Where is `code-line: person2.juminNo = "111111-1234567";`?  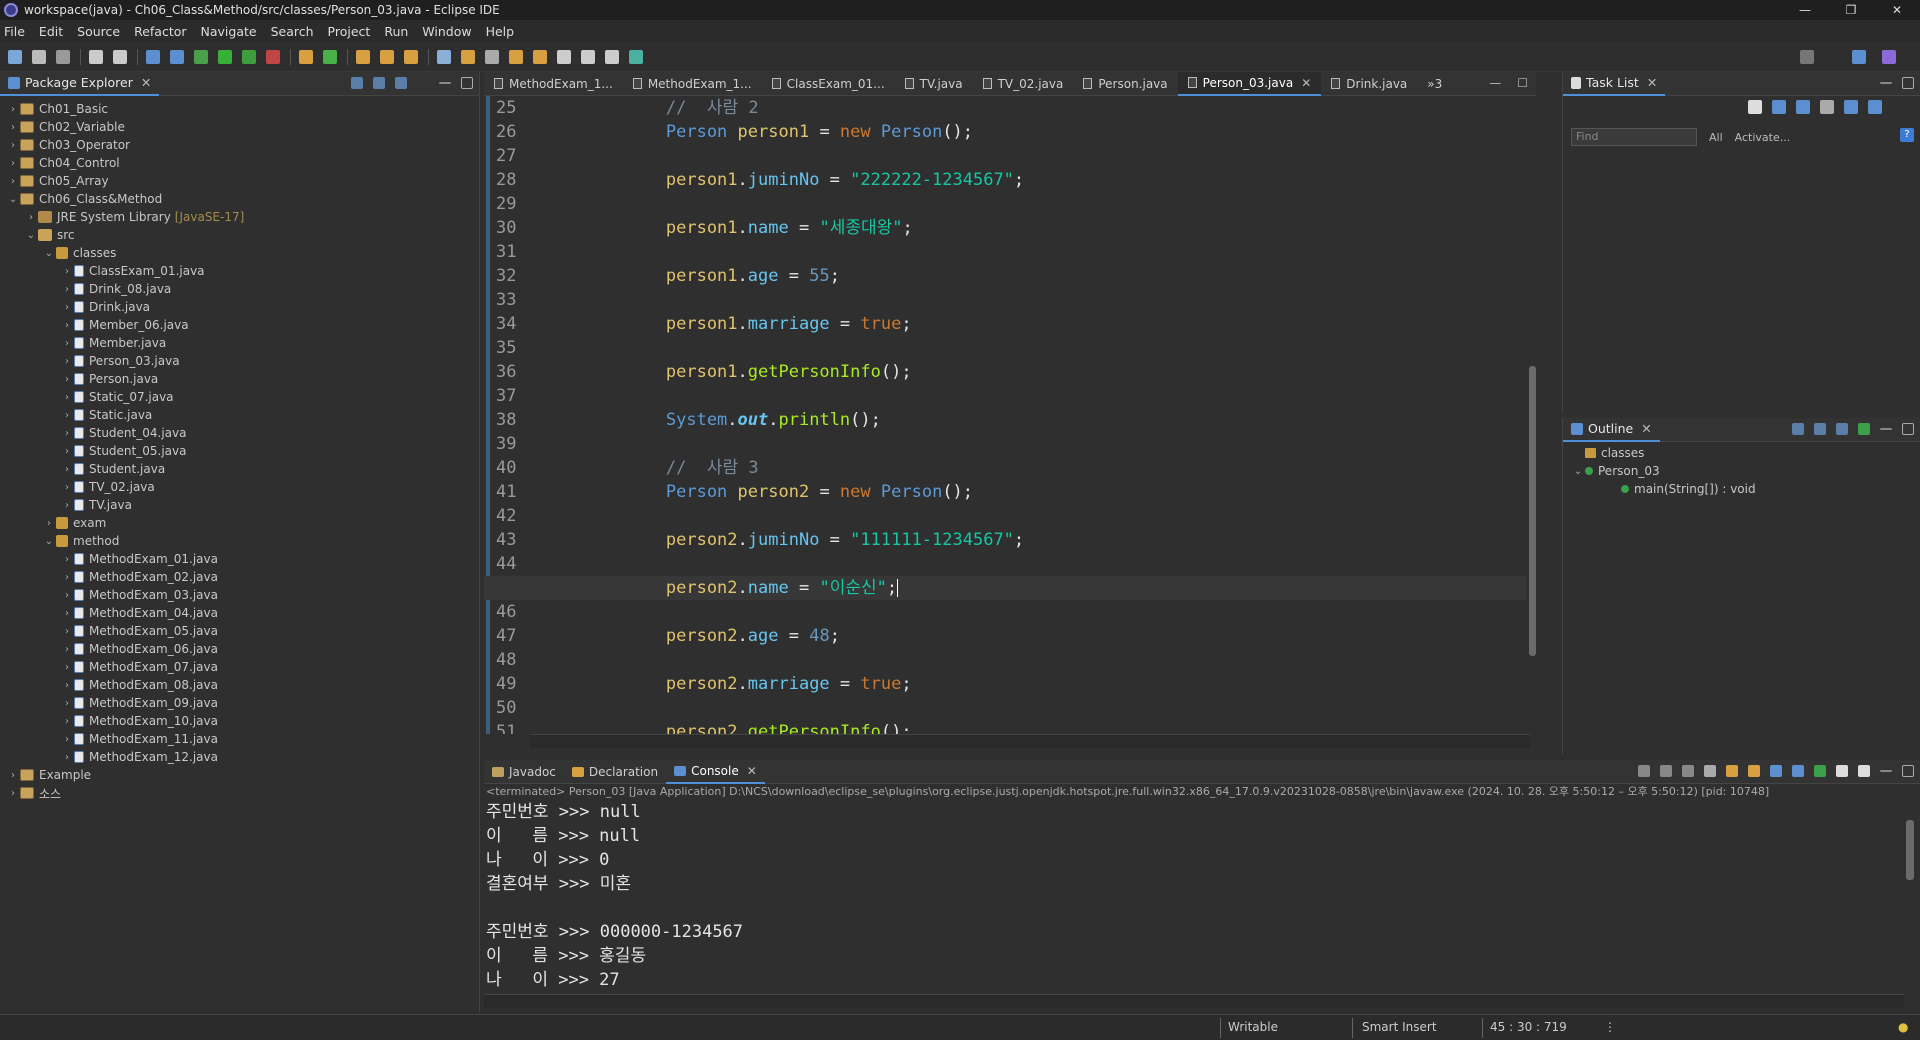 code-line: person2.juminNo = "111111-1234567"; is located at coordinates (1055, 540).